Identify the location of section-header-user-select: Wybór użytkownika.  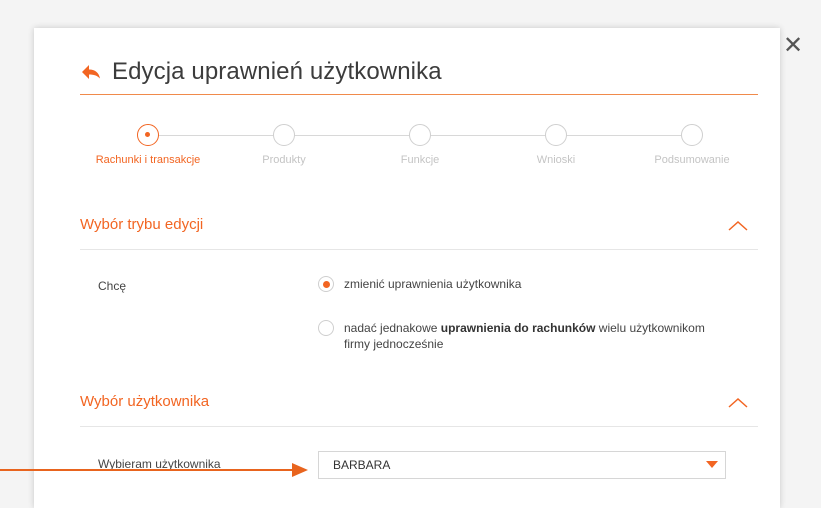
(419, 402).